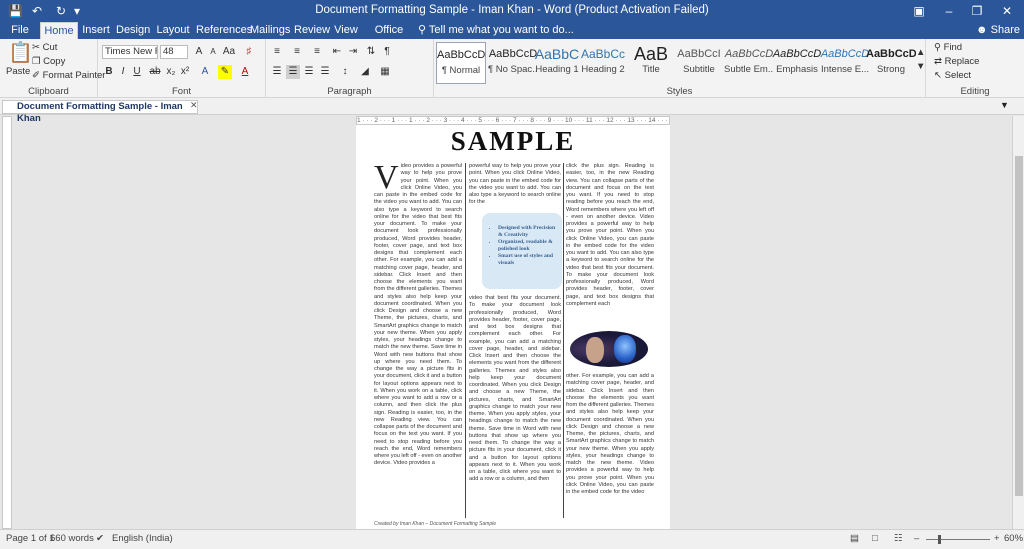 The height and width of the screenshot is (549, 1024). What do you see at coordinates (142, 539) in the screenshot?
I see `language-indicator: English (India)` at bounding box center [142, 539].